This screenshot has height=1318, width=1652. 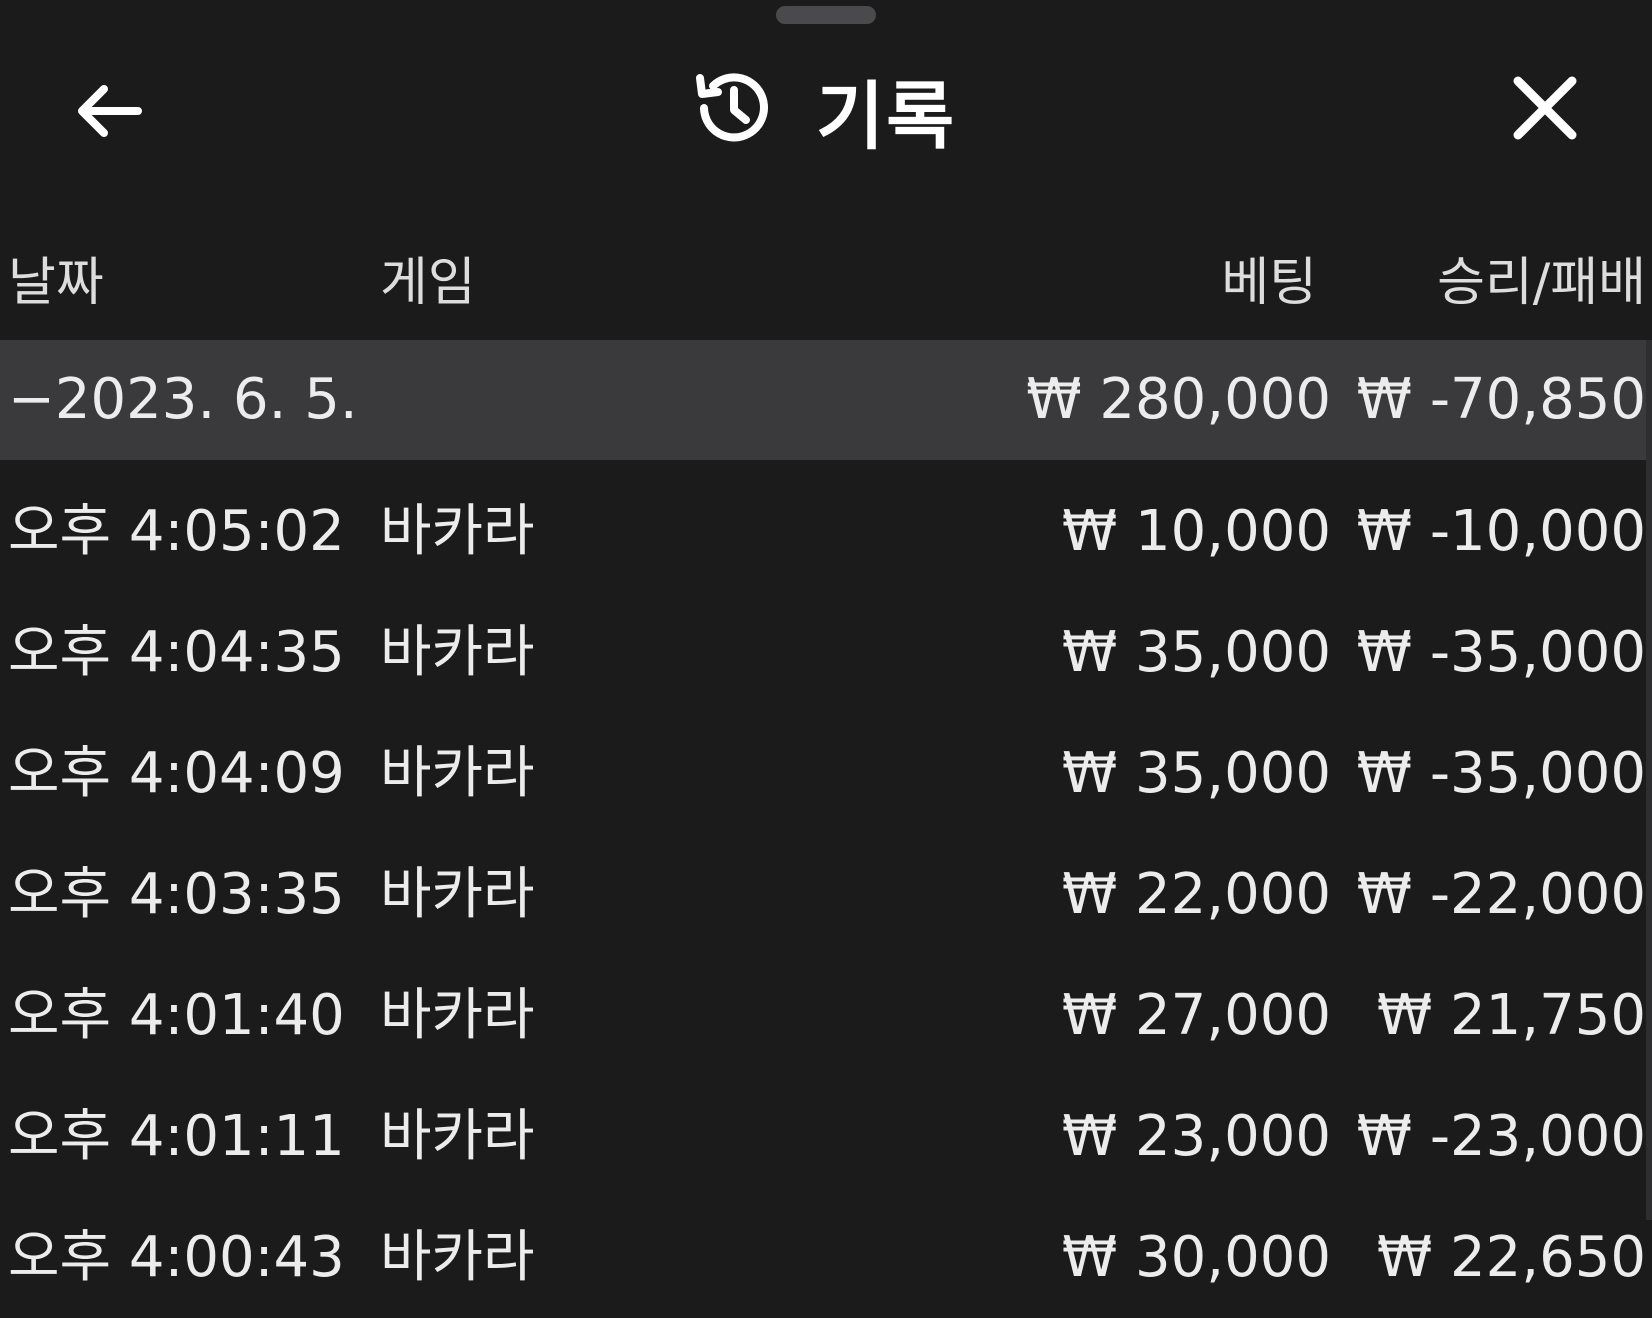 I want to click on row-win-loss: ₩ -23,000, so click(x=1501, y=1136).